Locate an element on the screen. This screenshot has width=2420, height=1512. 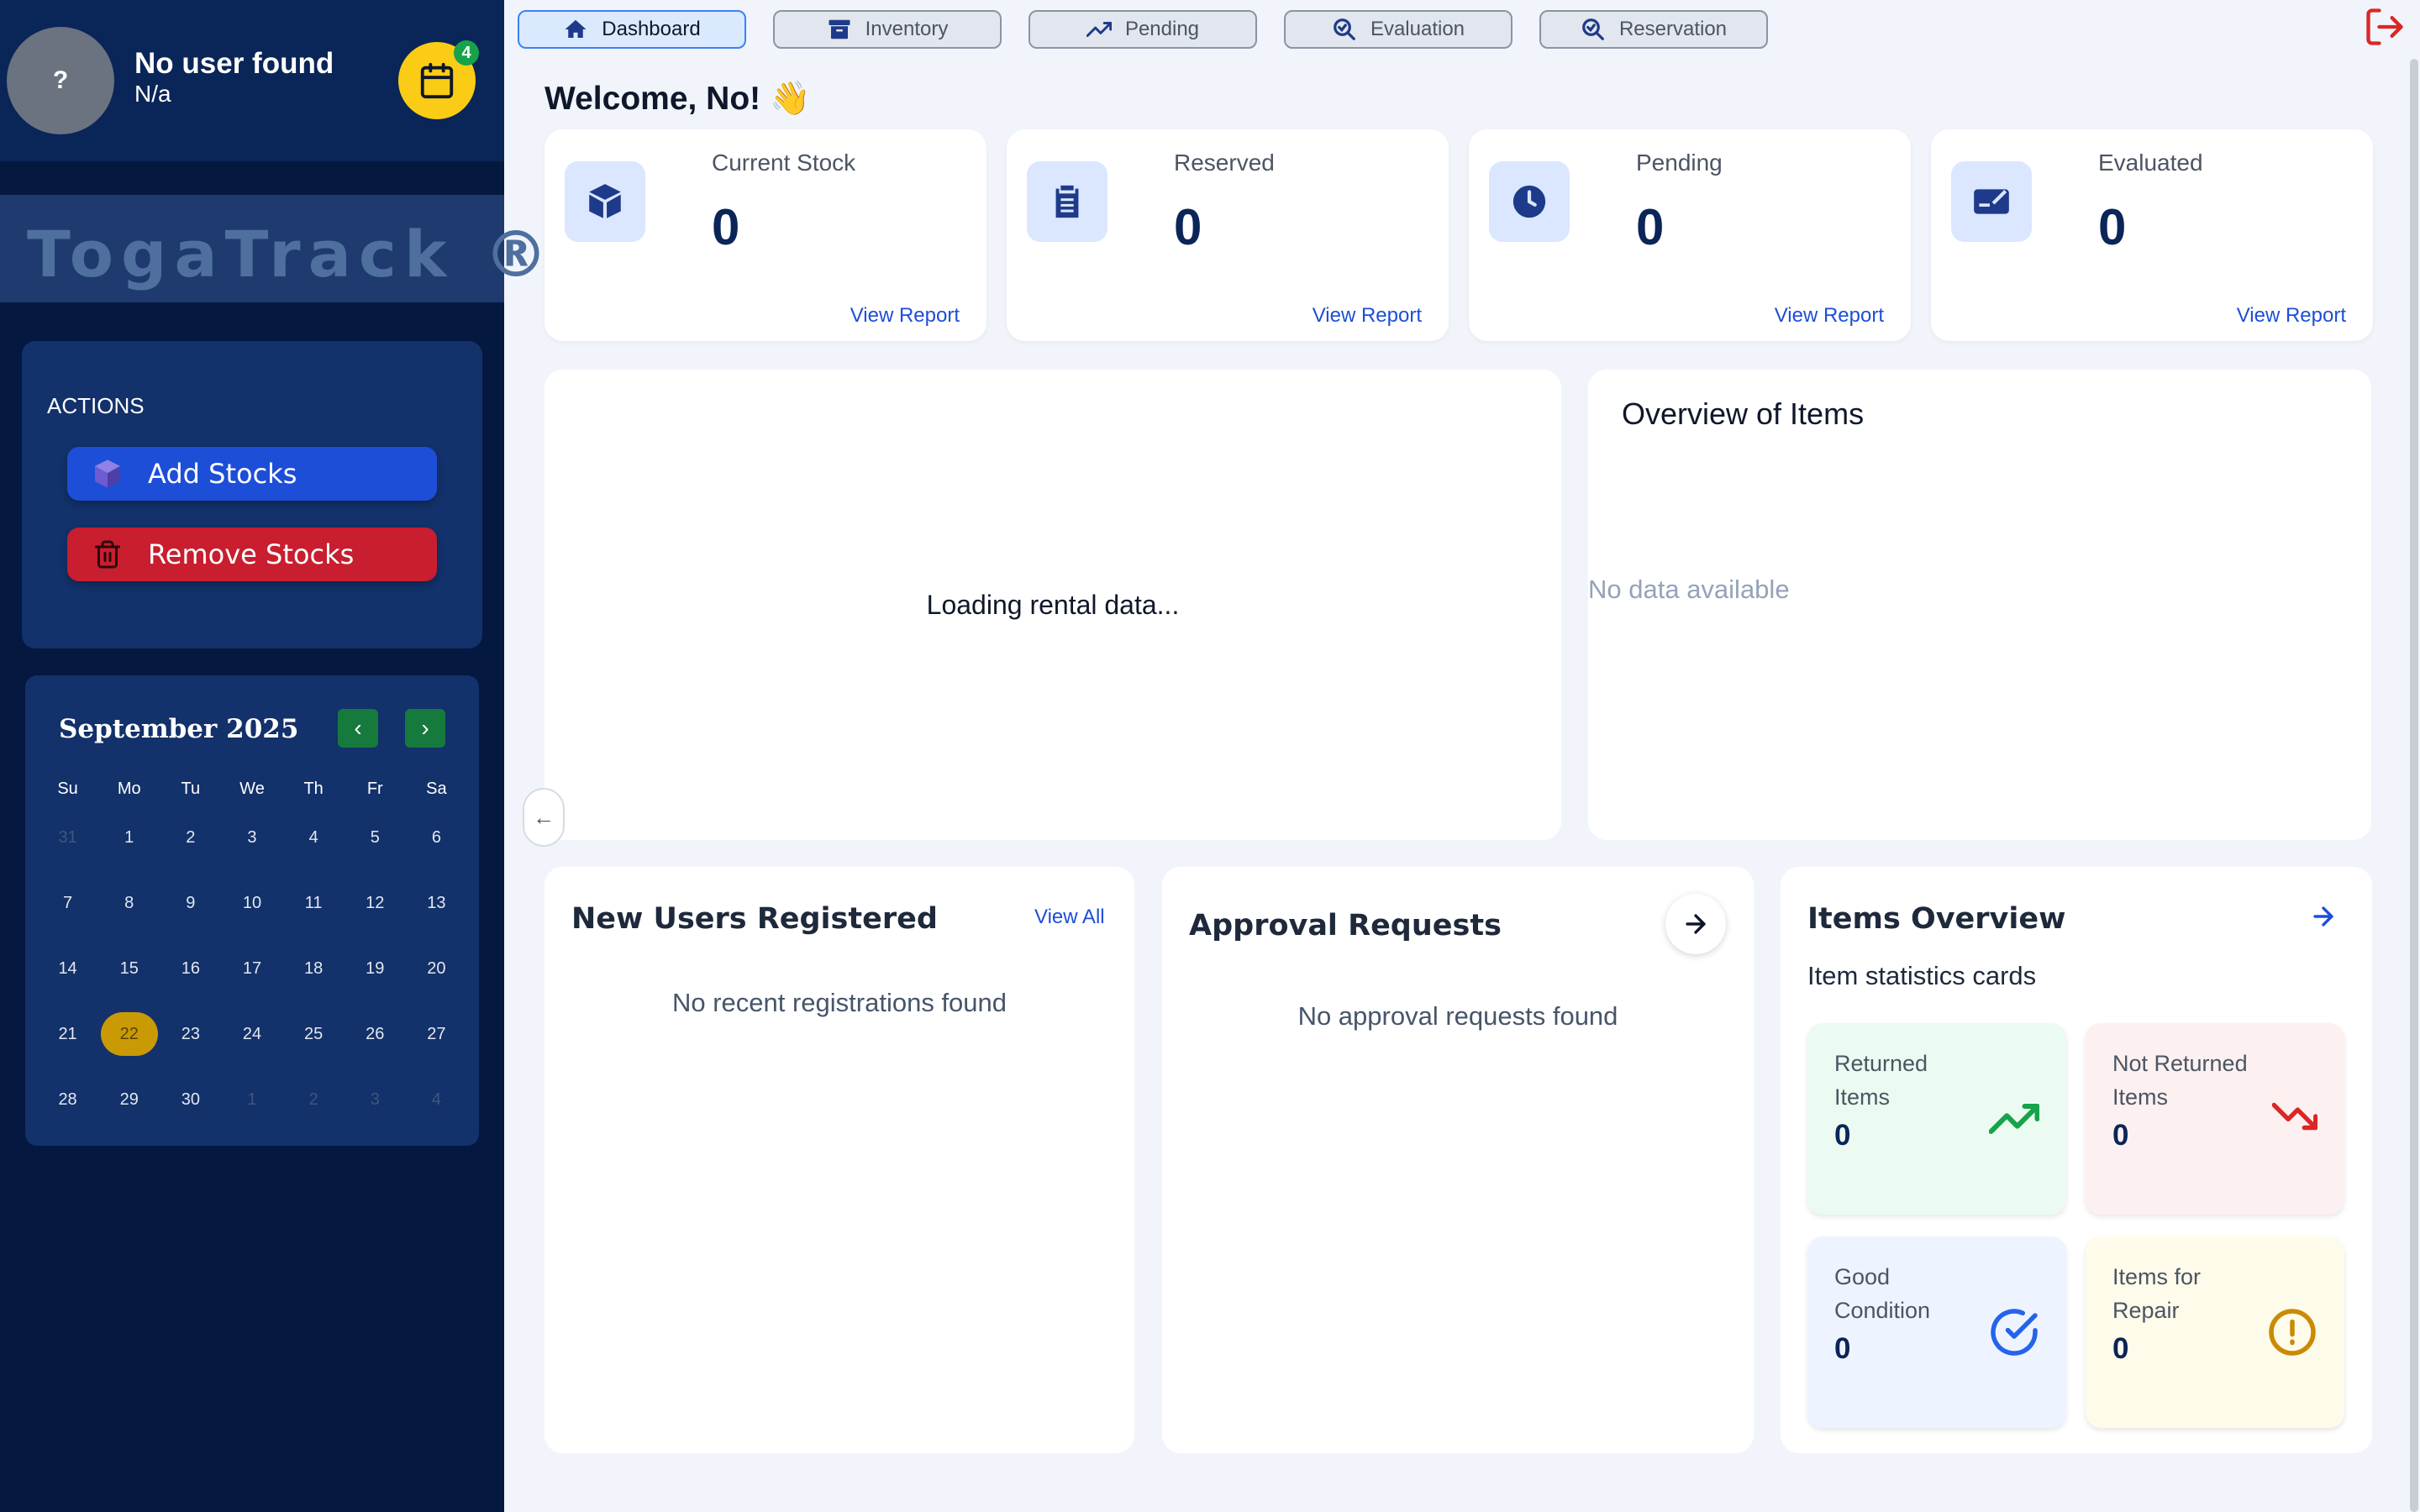
tab-label: Pending is located at coordinates (1162, 29).